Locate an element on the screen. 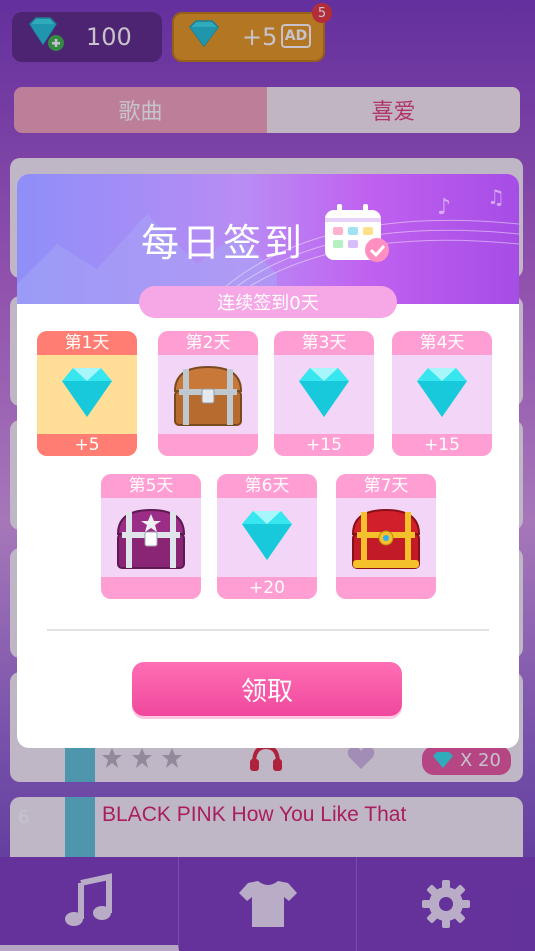  day-label: 第7天 is located at coordinates (386, 486).